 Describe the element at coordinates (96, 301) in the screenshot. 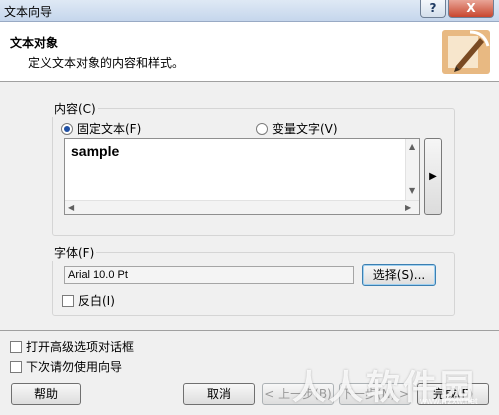

I see `invert-label: 反白(I)` at that location.